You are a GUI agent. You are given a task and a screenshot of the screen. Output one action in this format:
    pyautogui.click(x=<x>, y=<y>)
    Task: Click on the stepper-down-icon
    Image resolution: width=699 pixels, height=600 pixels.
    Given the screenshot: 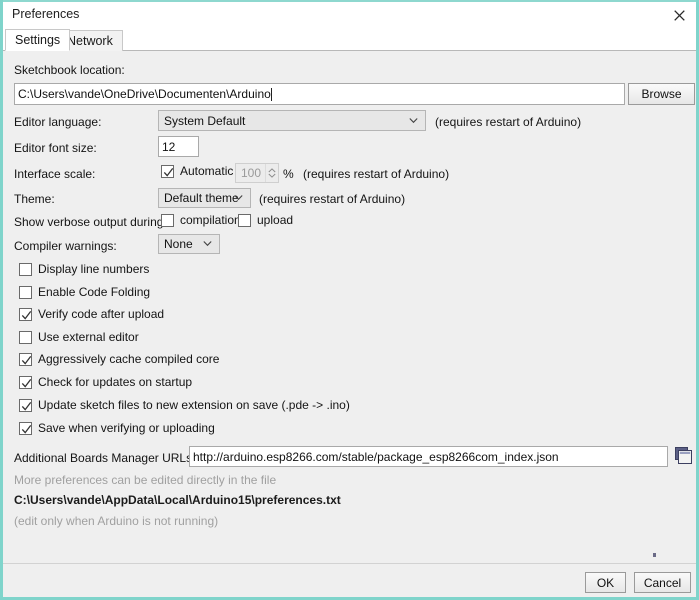 What is the action you would take?
    pyautogui.click(x=272, y=175)
    